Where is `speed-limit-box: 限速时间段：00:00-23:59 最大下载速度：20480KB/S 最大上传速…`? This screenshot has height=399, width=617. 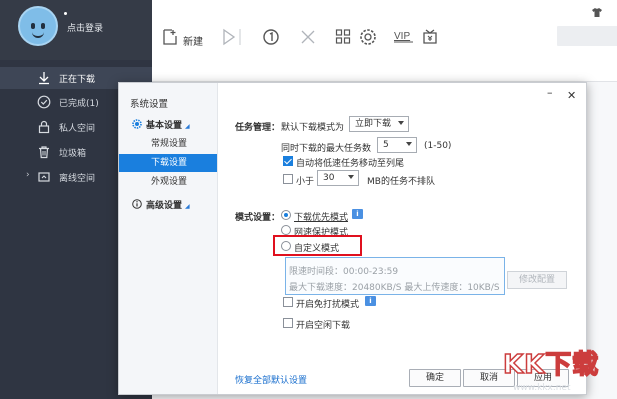 speed-limit-box: 限速时间段：00:00-23:59 最大下载速度：20480KB/S 最大上传速… is located at coordinates (395, 276).